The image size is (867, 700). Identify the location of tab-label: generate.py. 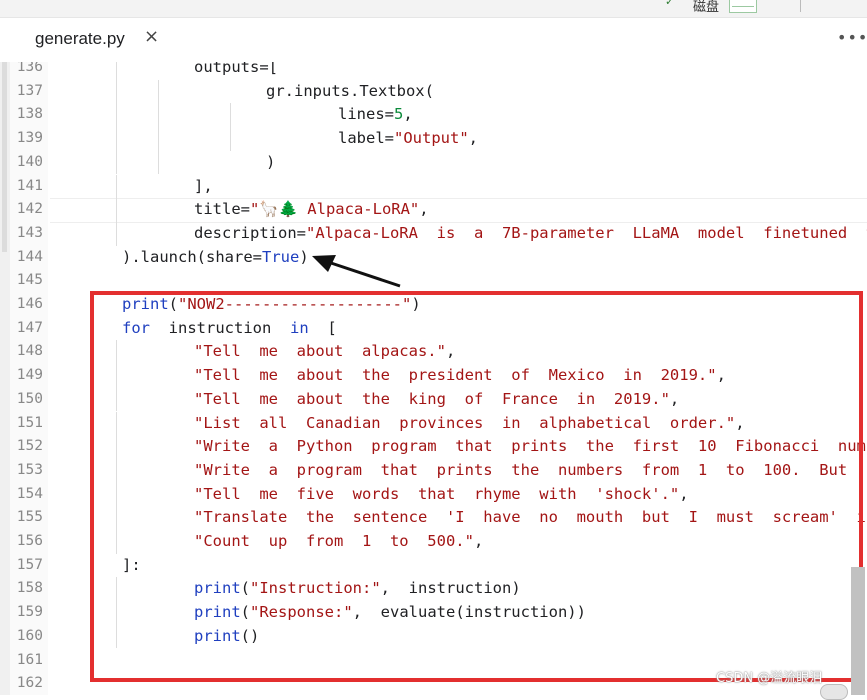
(80, 38).